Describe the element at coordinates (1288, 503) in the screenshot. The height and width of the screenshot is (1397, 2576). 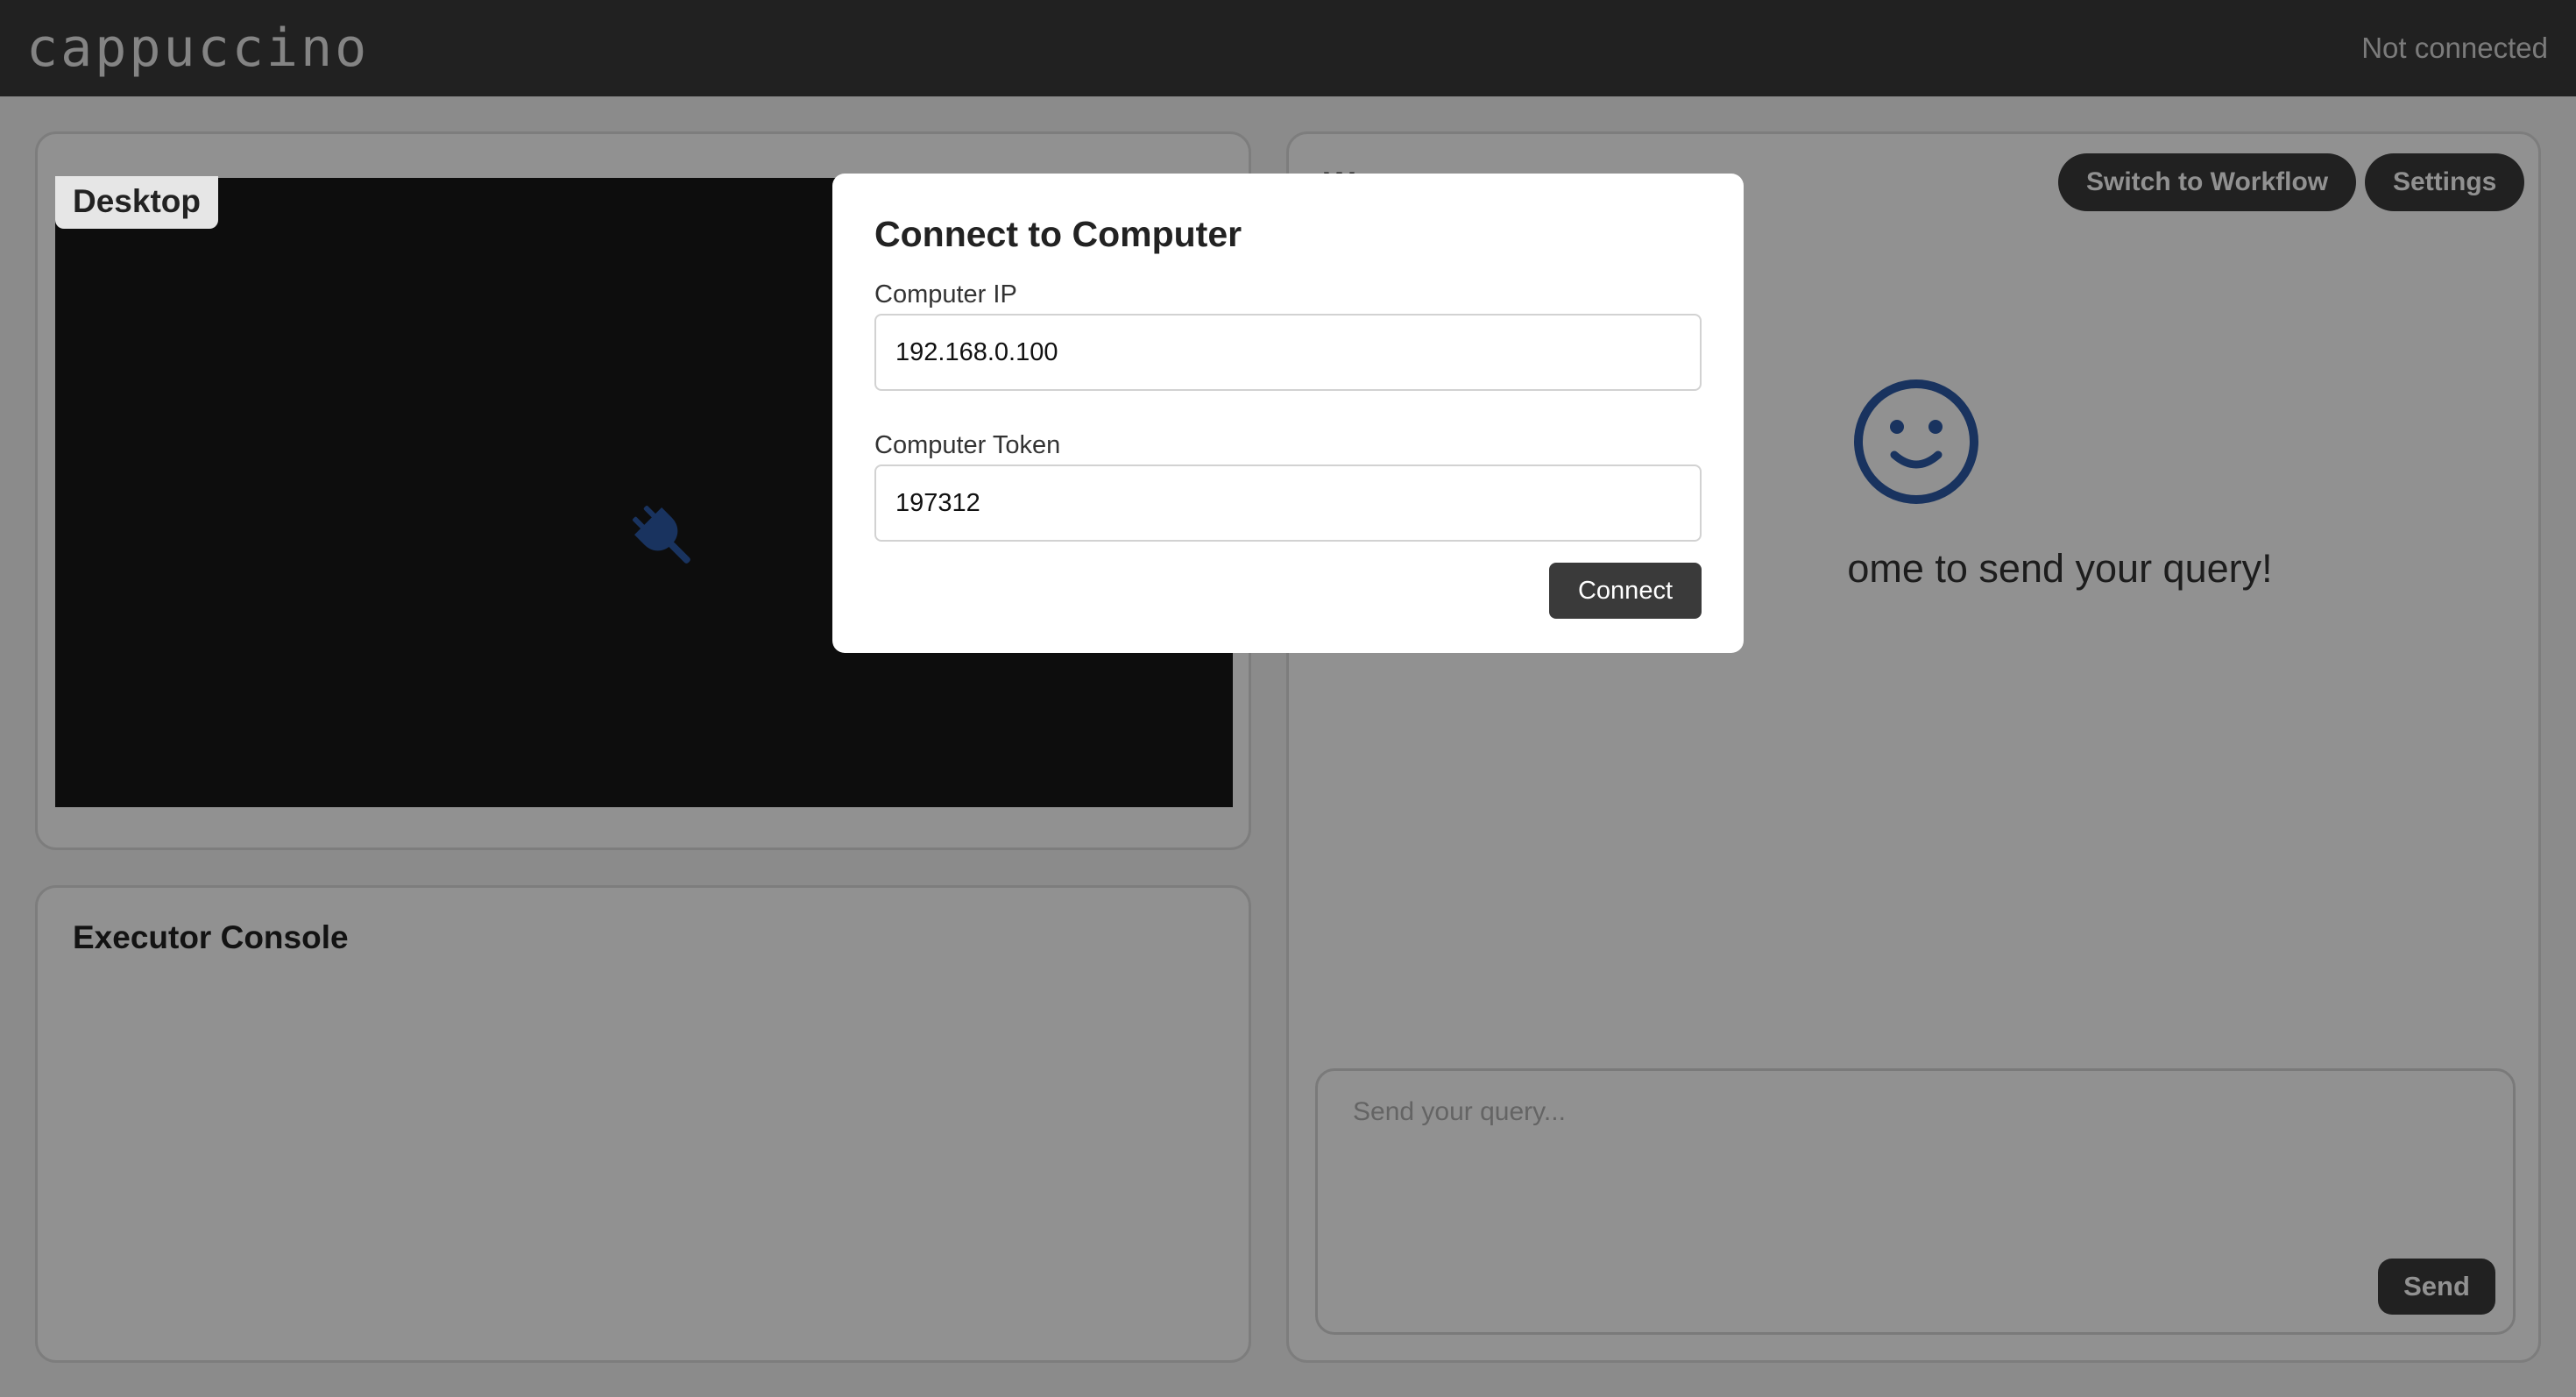
I see `token-input` at that location.